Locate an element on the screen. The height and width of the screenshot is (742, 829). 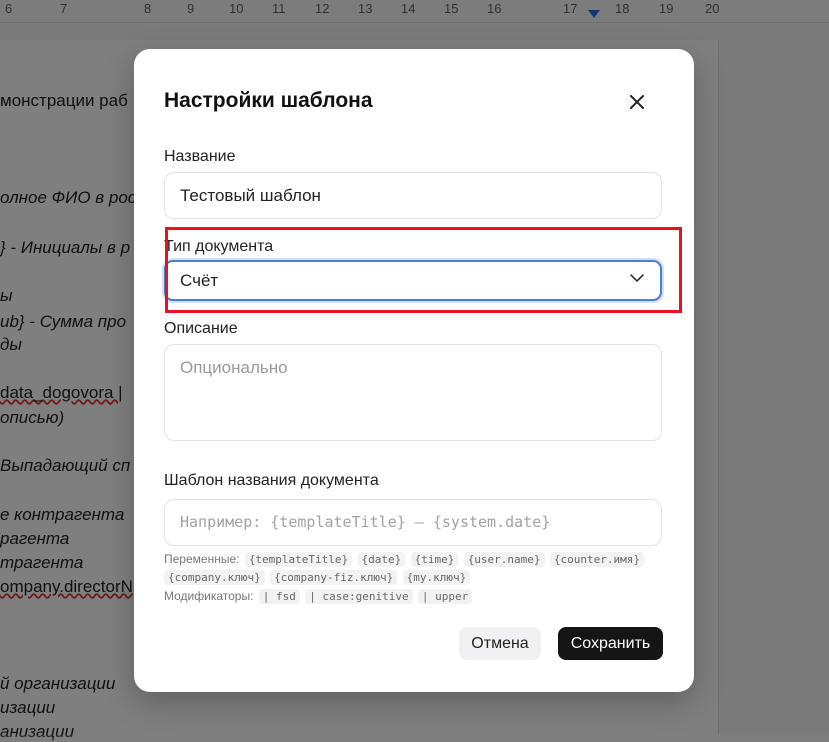
variables-label: Переменные: is located at coordinates (202, 559).